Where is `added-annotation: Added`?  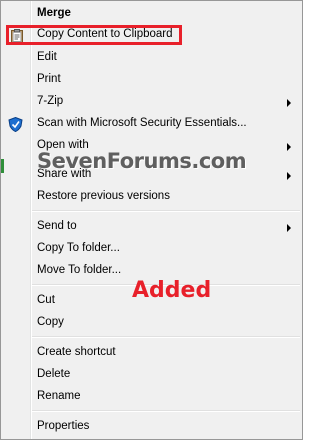
added-annotation: Added is located at coordinates (172, 290).